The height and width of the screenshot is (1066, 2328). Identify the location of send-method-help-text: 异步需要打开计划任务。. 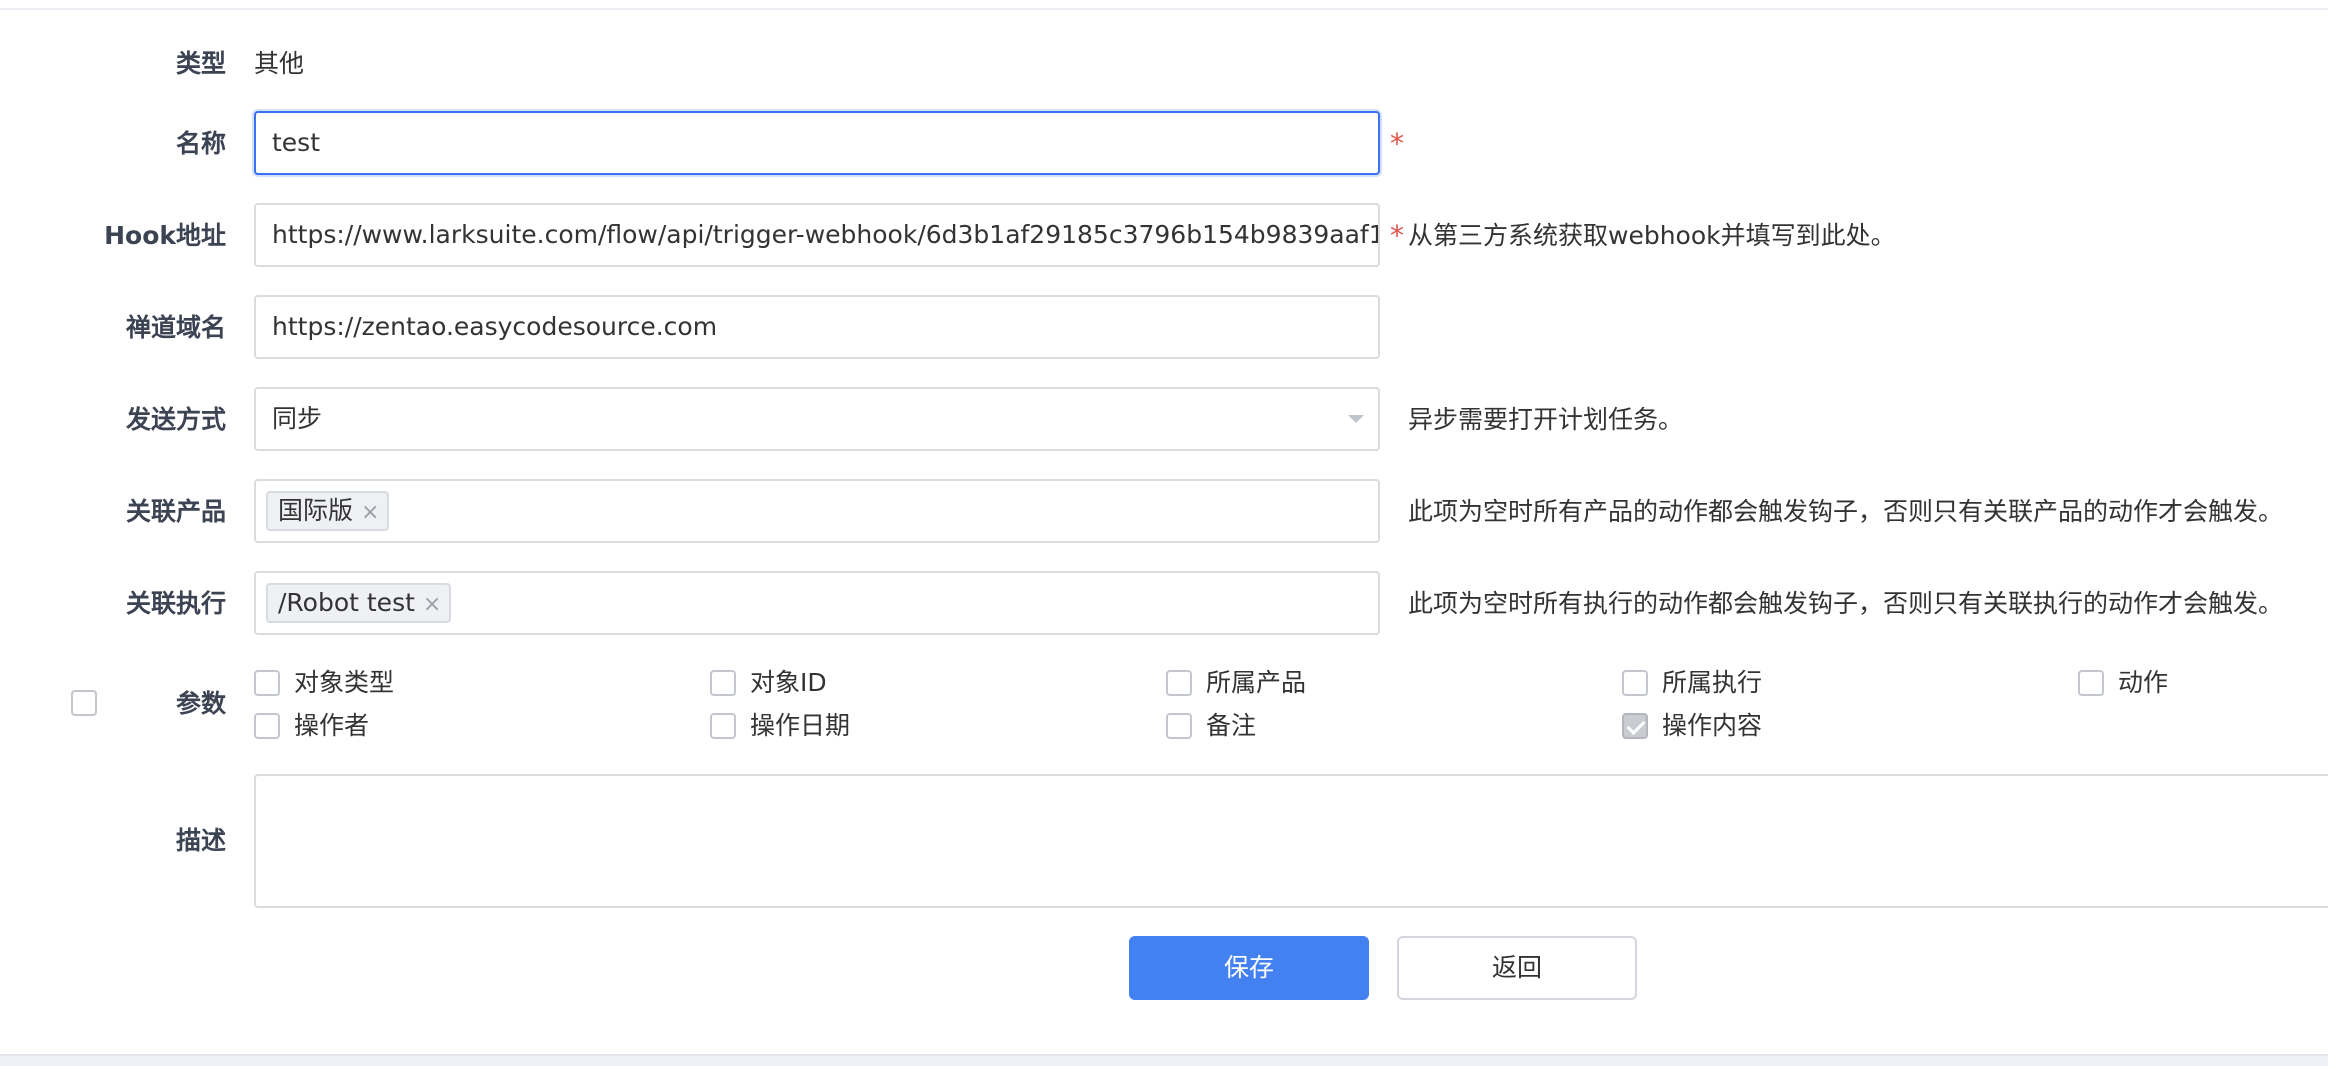
(1546, 419).